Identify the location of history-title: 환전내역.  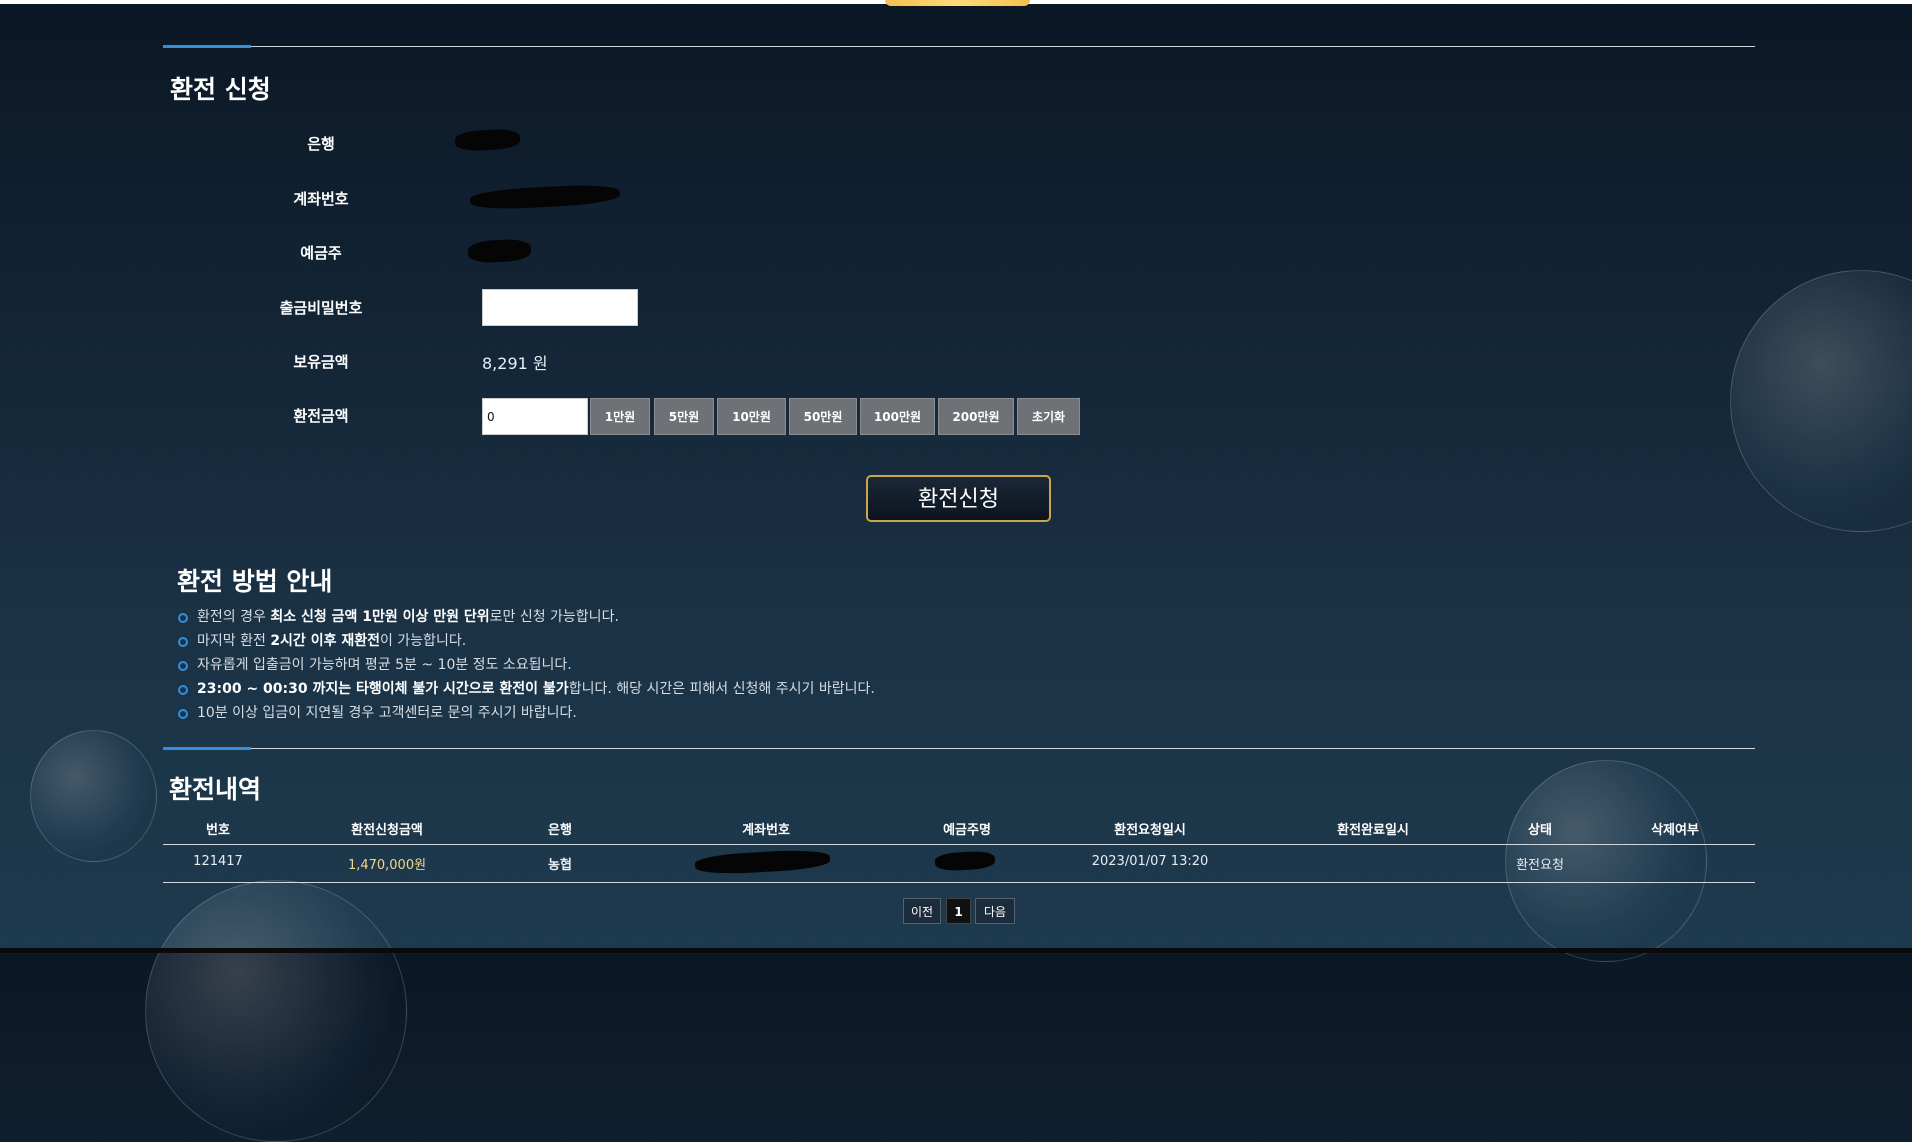
(215, 789).